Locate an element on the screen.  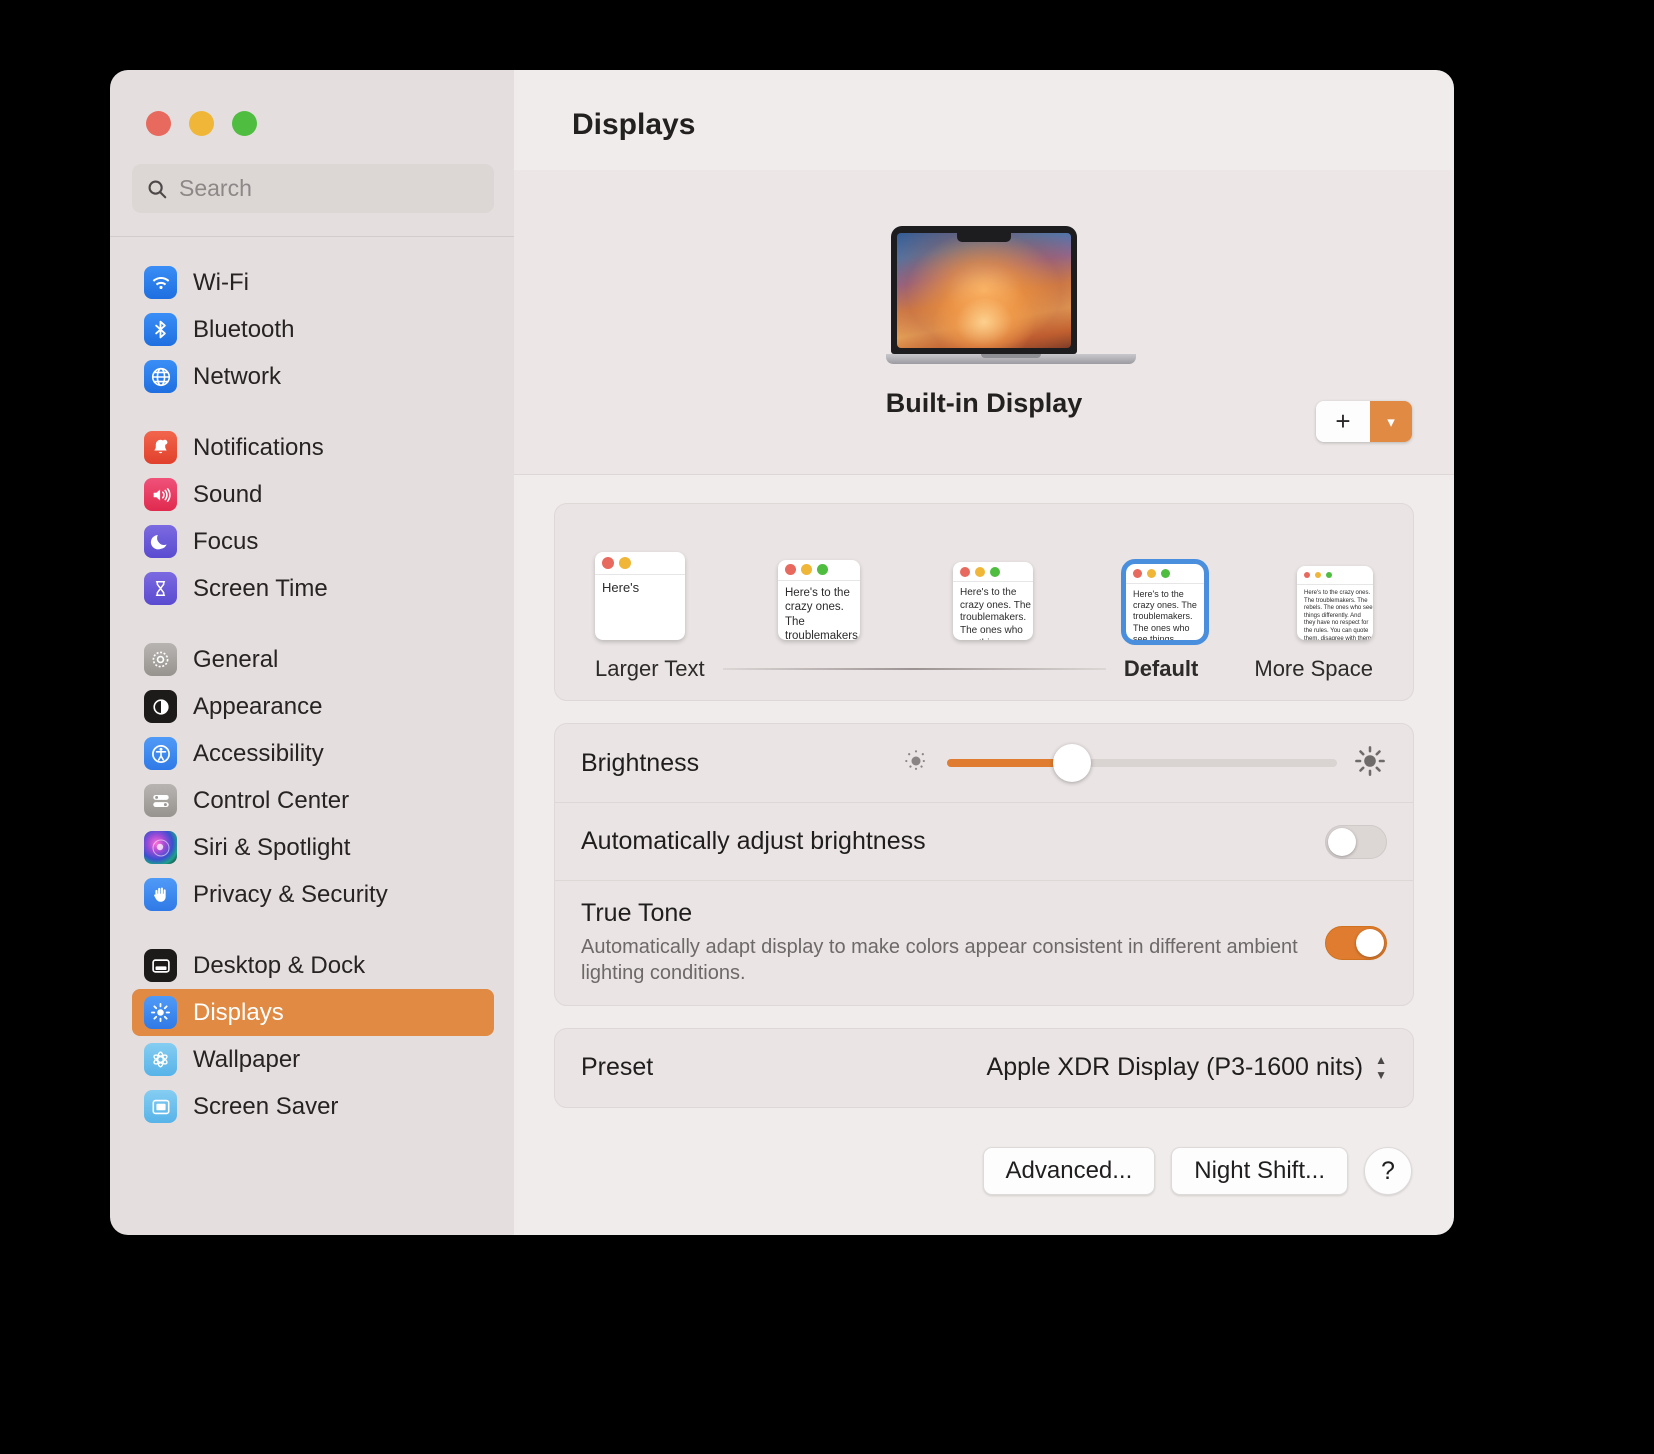
stepper-icon: ▲ ▼ is located at coordinates (1381, 1067).